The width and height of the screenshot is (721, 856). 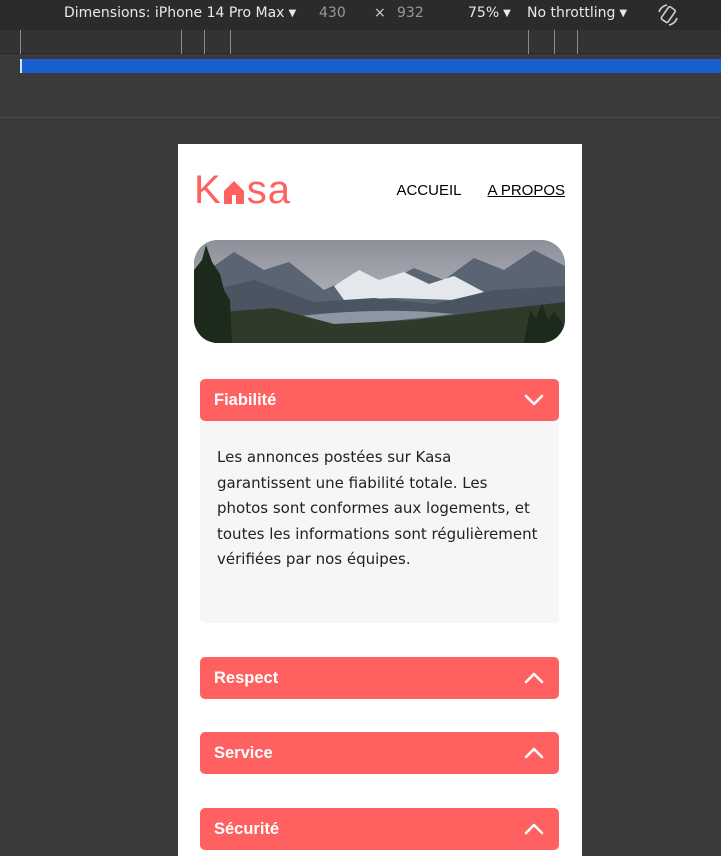 I want to click on collapse-title: Respect, so click(x=246, y=677).